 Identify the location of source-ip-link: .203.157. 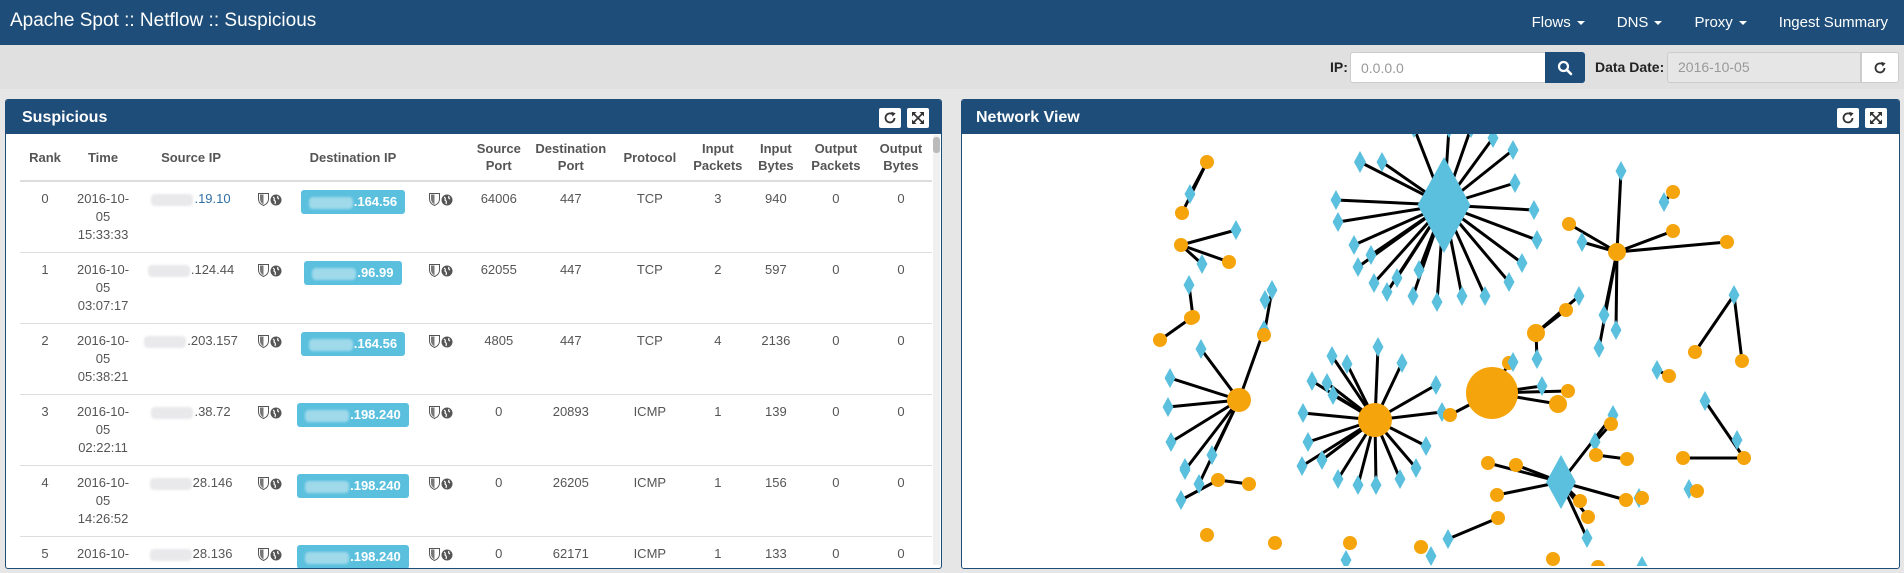
(191, 340).